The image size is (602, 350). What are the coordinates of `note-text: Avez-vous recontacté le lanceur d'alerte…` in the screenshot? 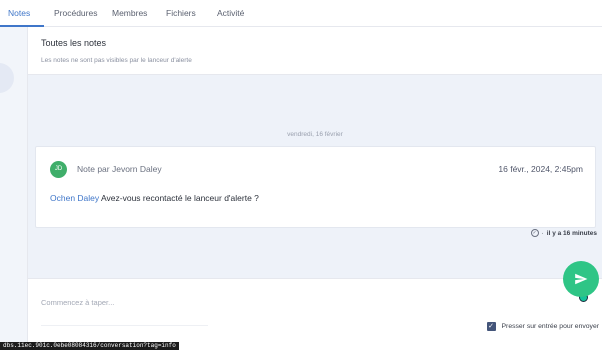 It's located at (179, 198).